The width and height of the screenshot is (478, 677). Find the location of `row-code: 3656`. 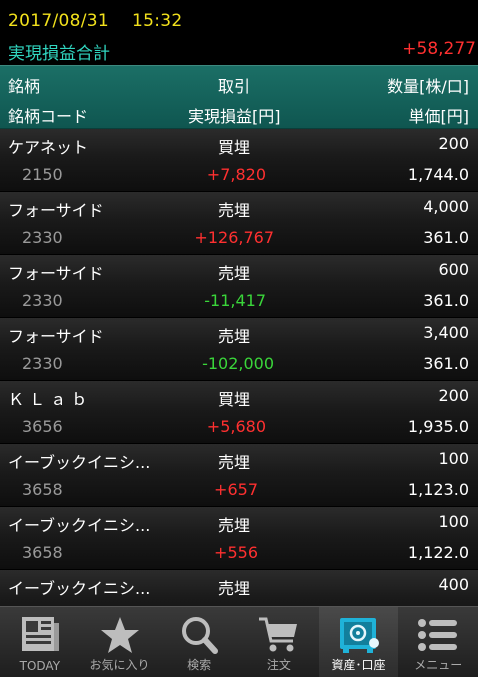

row-code: 3656 is located at coordinates (42, 426).